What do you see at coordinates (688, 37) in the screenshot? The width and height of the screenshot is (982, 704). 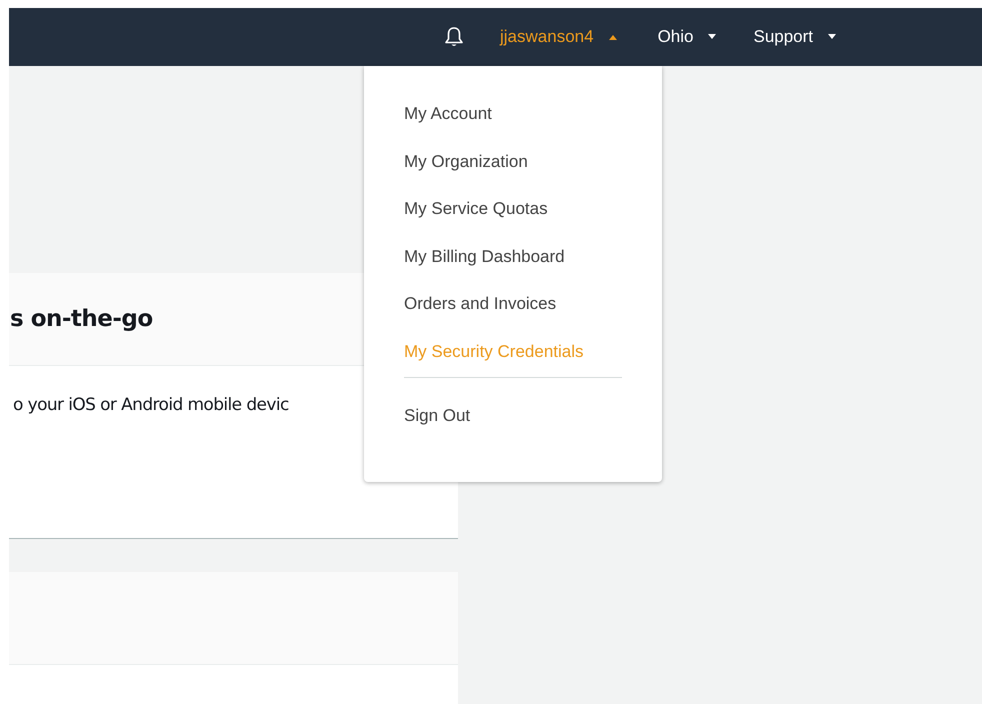 I see `region-menu-button: Ohio` at bounding box center [688, 37].